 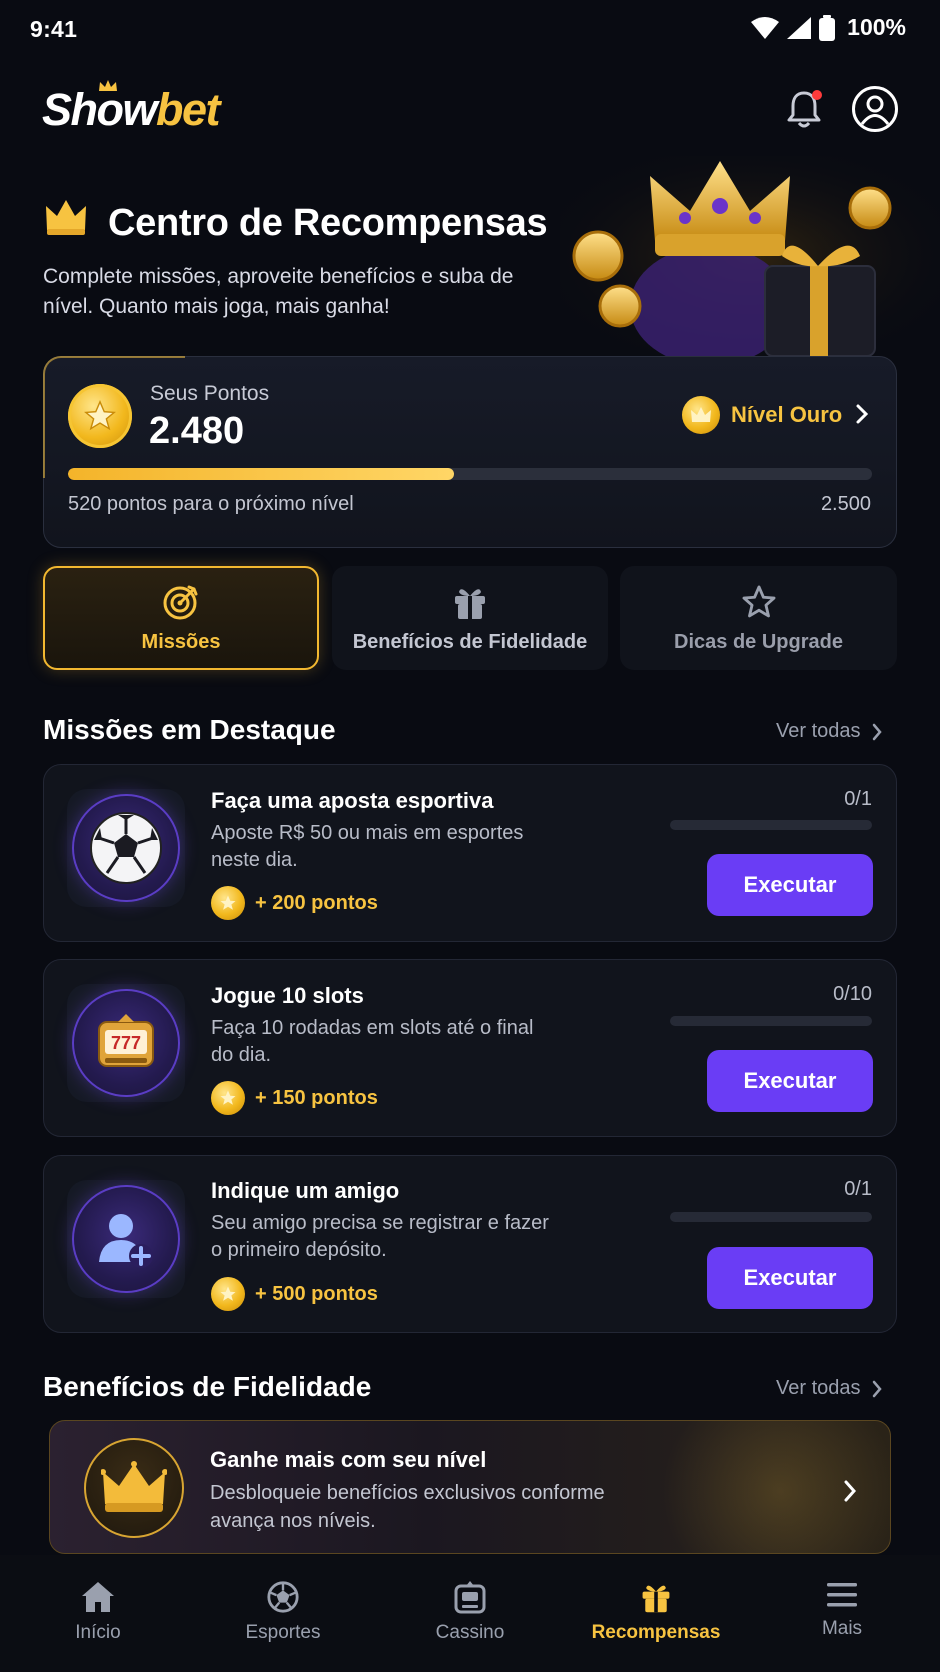 I want to click on page-title: Centro de Recompensas, so click(x=328, y=223).